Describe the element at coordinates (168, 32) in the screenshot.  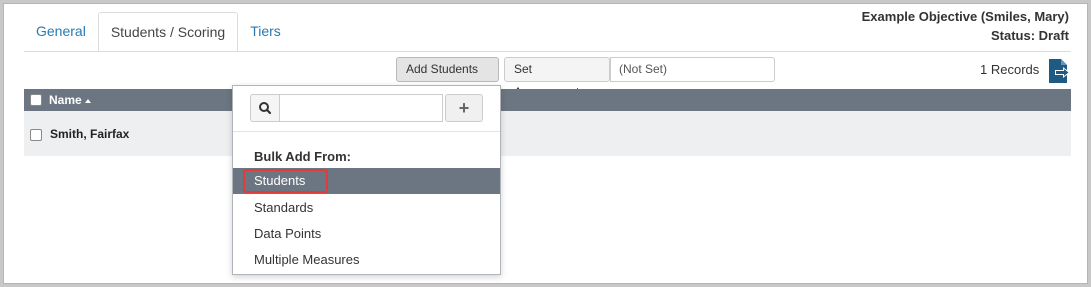
I see `tab-students-scoring: Students / Scoring` at that location.